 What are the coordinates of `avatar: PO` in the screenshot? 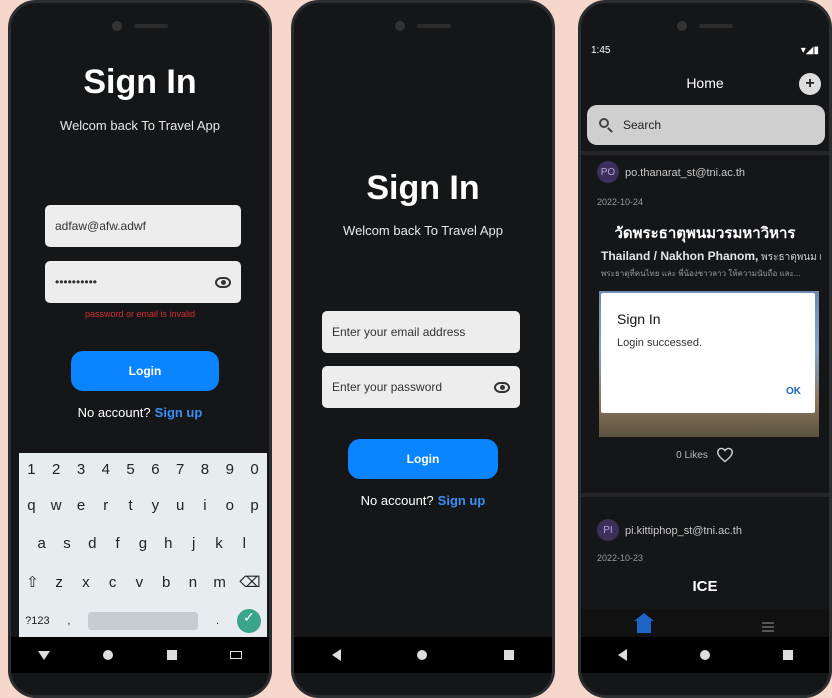 It's located at (608, 172).